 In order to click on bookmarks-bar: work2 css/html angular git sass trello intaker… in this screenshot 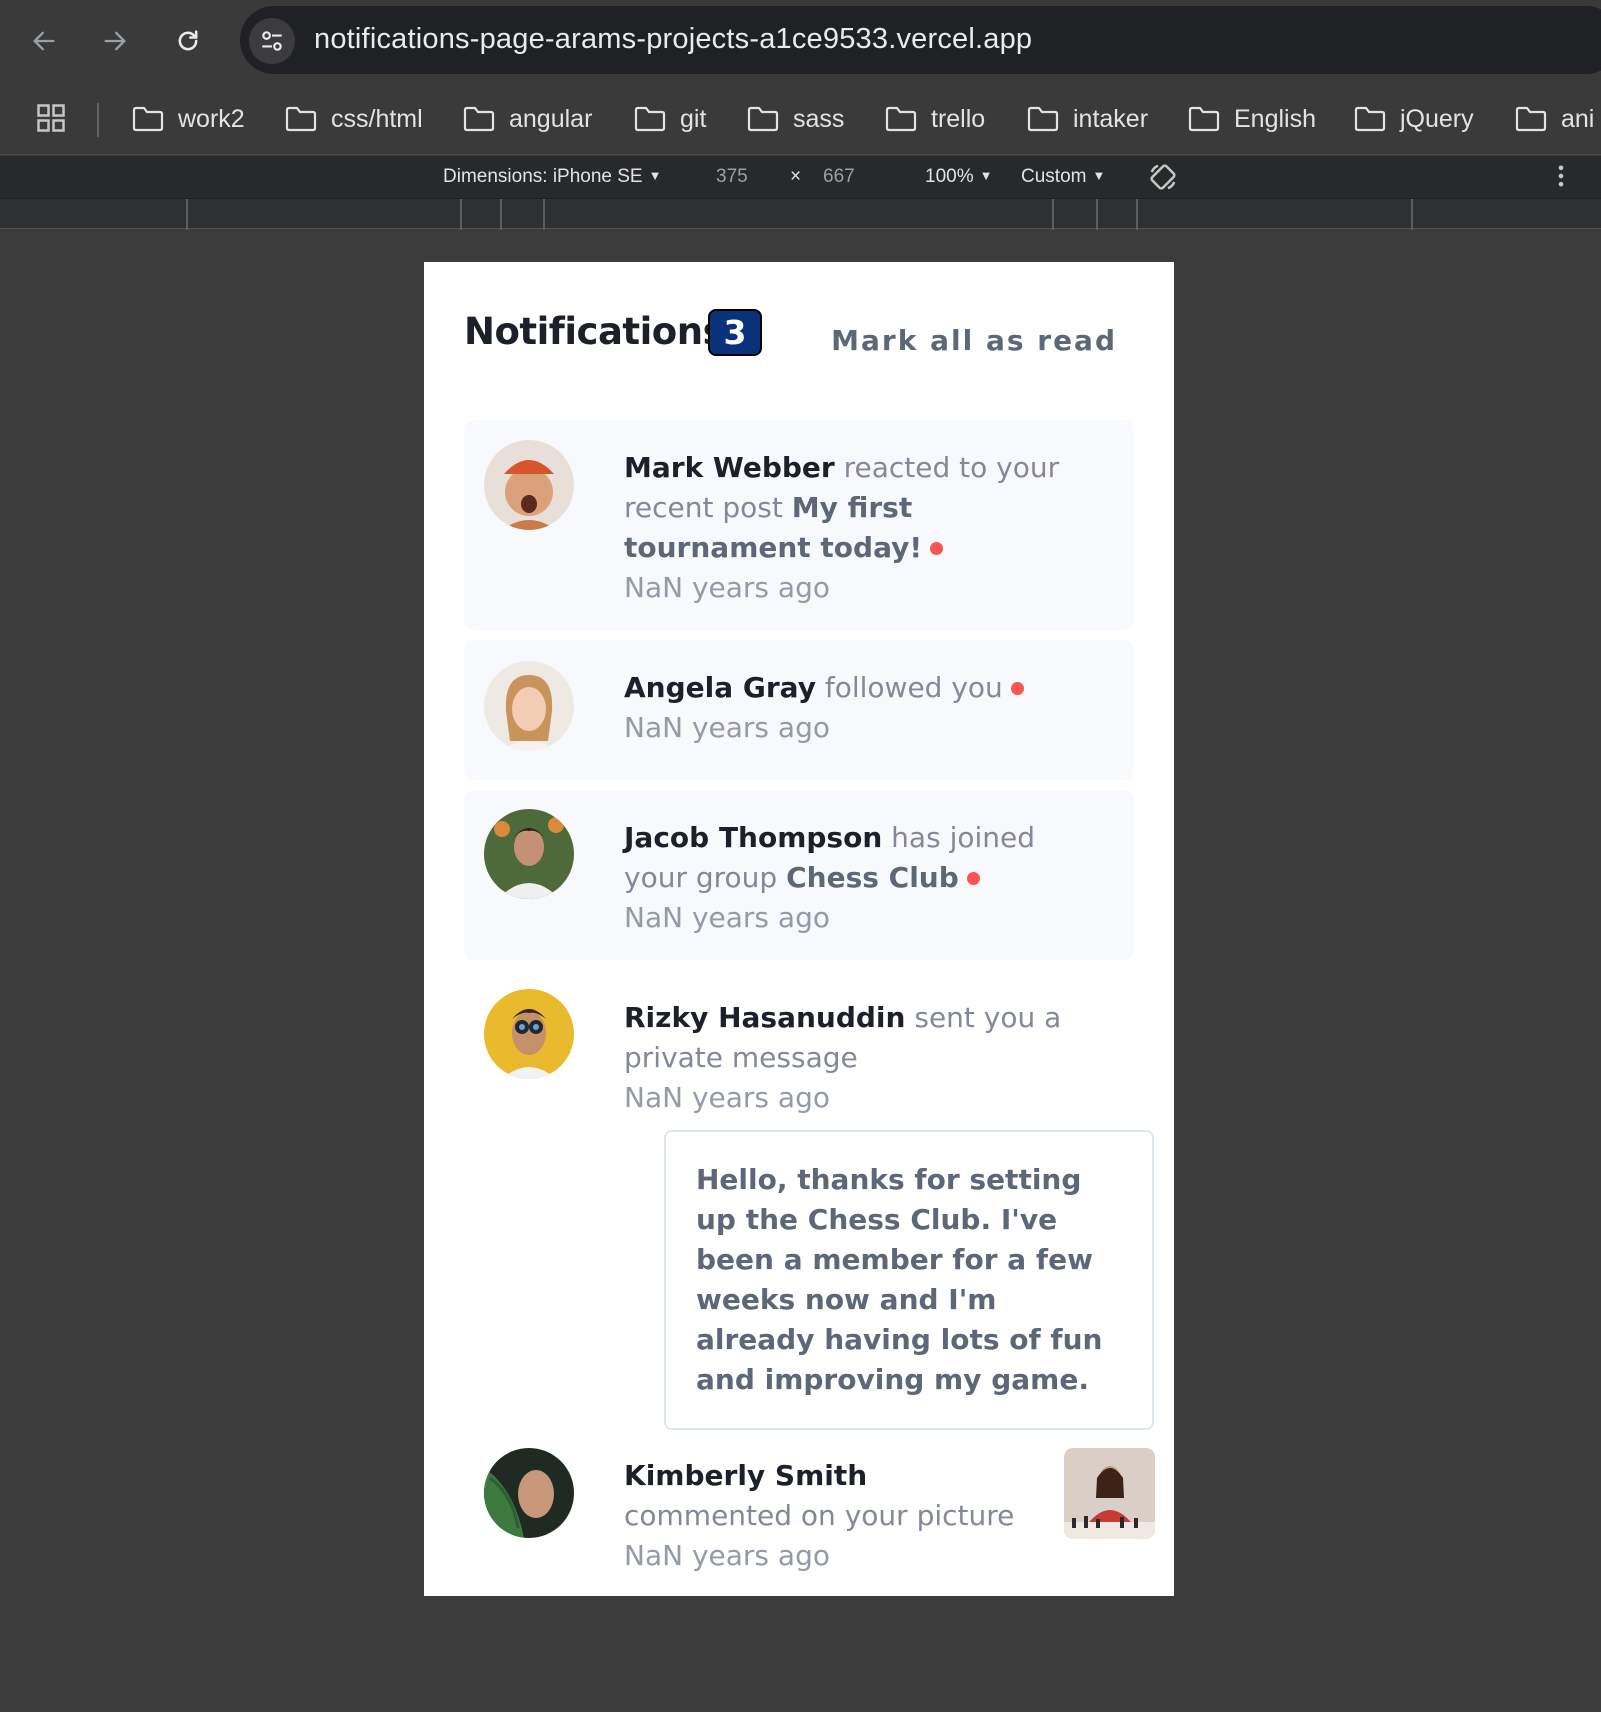, I will do `click(800, 119)`.